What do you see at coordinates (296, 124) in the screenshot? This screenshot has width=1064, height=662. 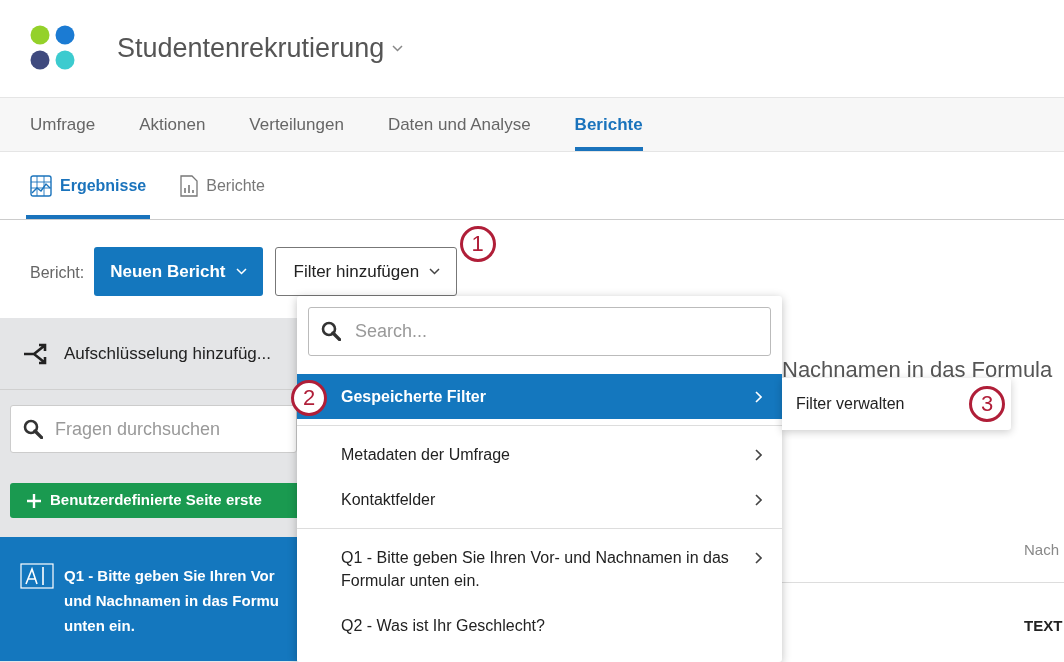 I see `nav-tab: Verteilungen` at bounding box center [296, 124].